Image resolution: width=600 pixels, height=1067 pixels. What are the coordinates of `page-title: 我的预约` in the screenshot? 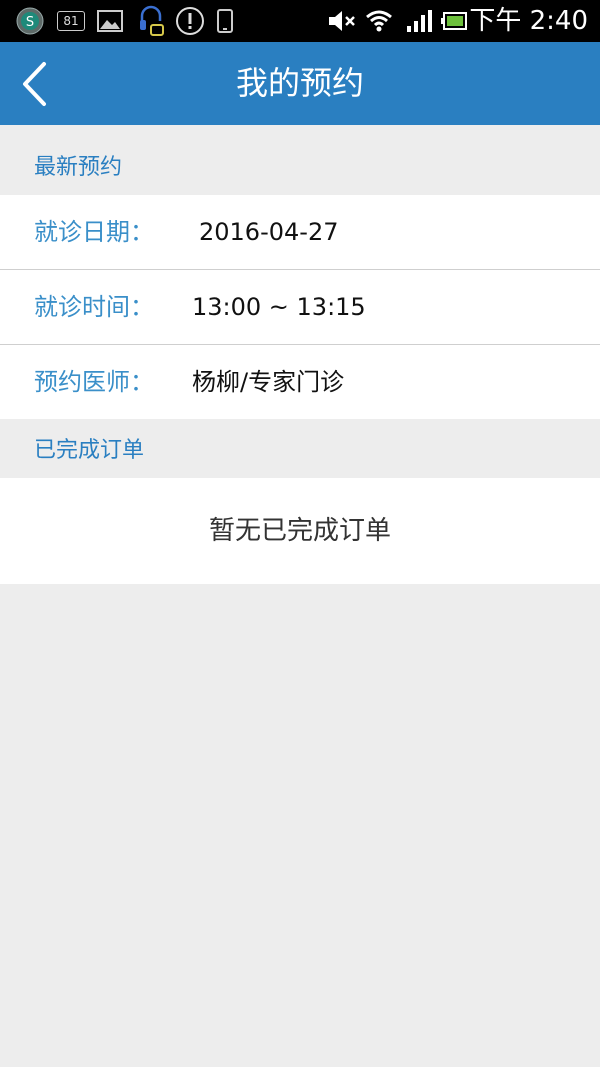 It's located at (299, 83).